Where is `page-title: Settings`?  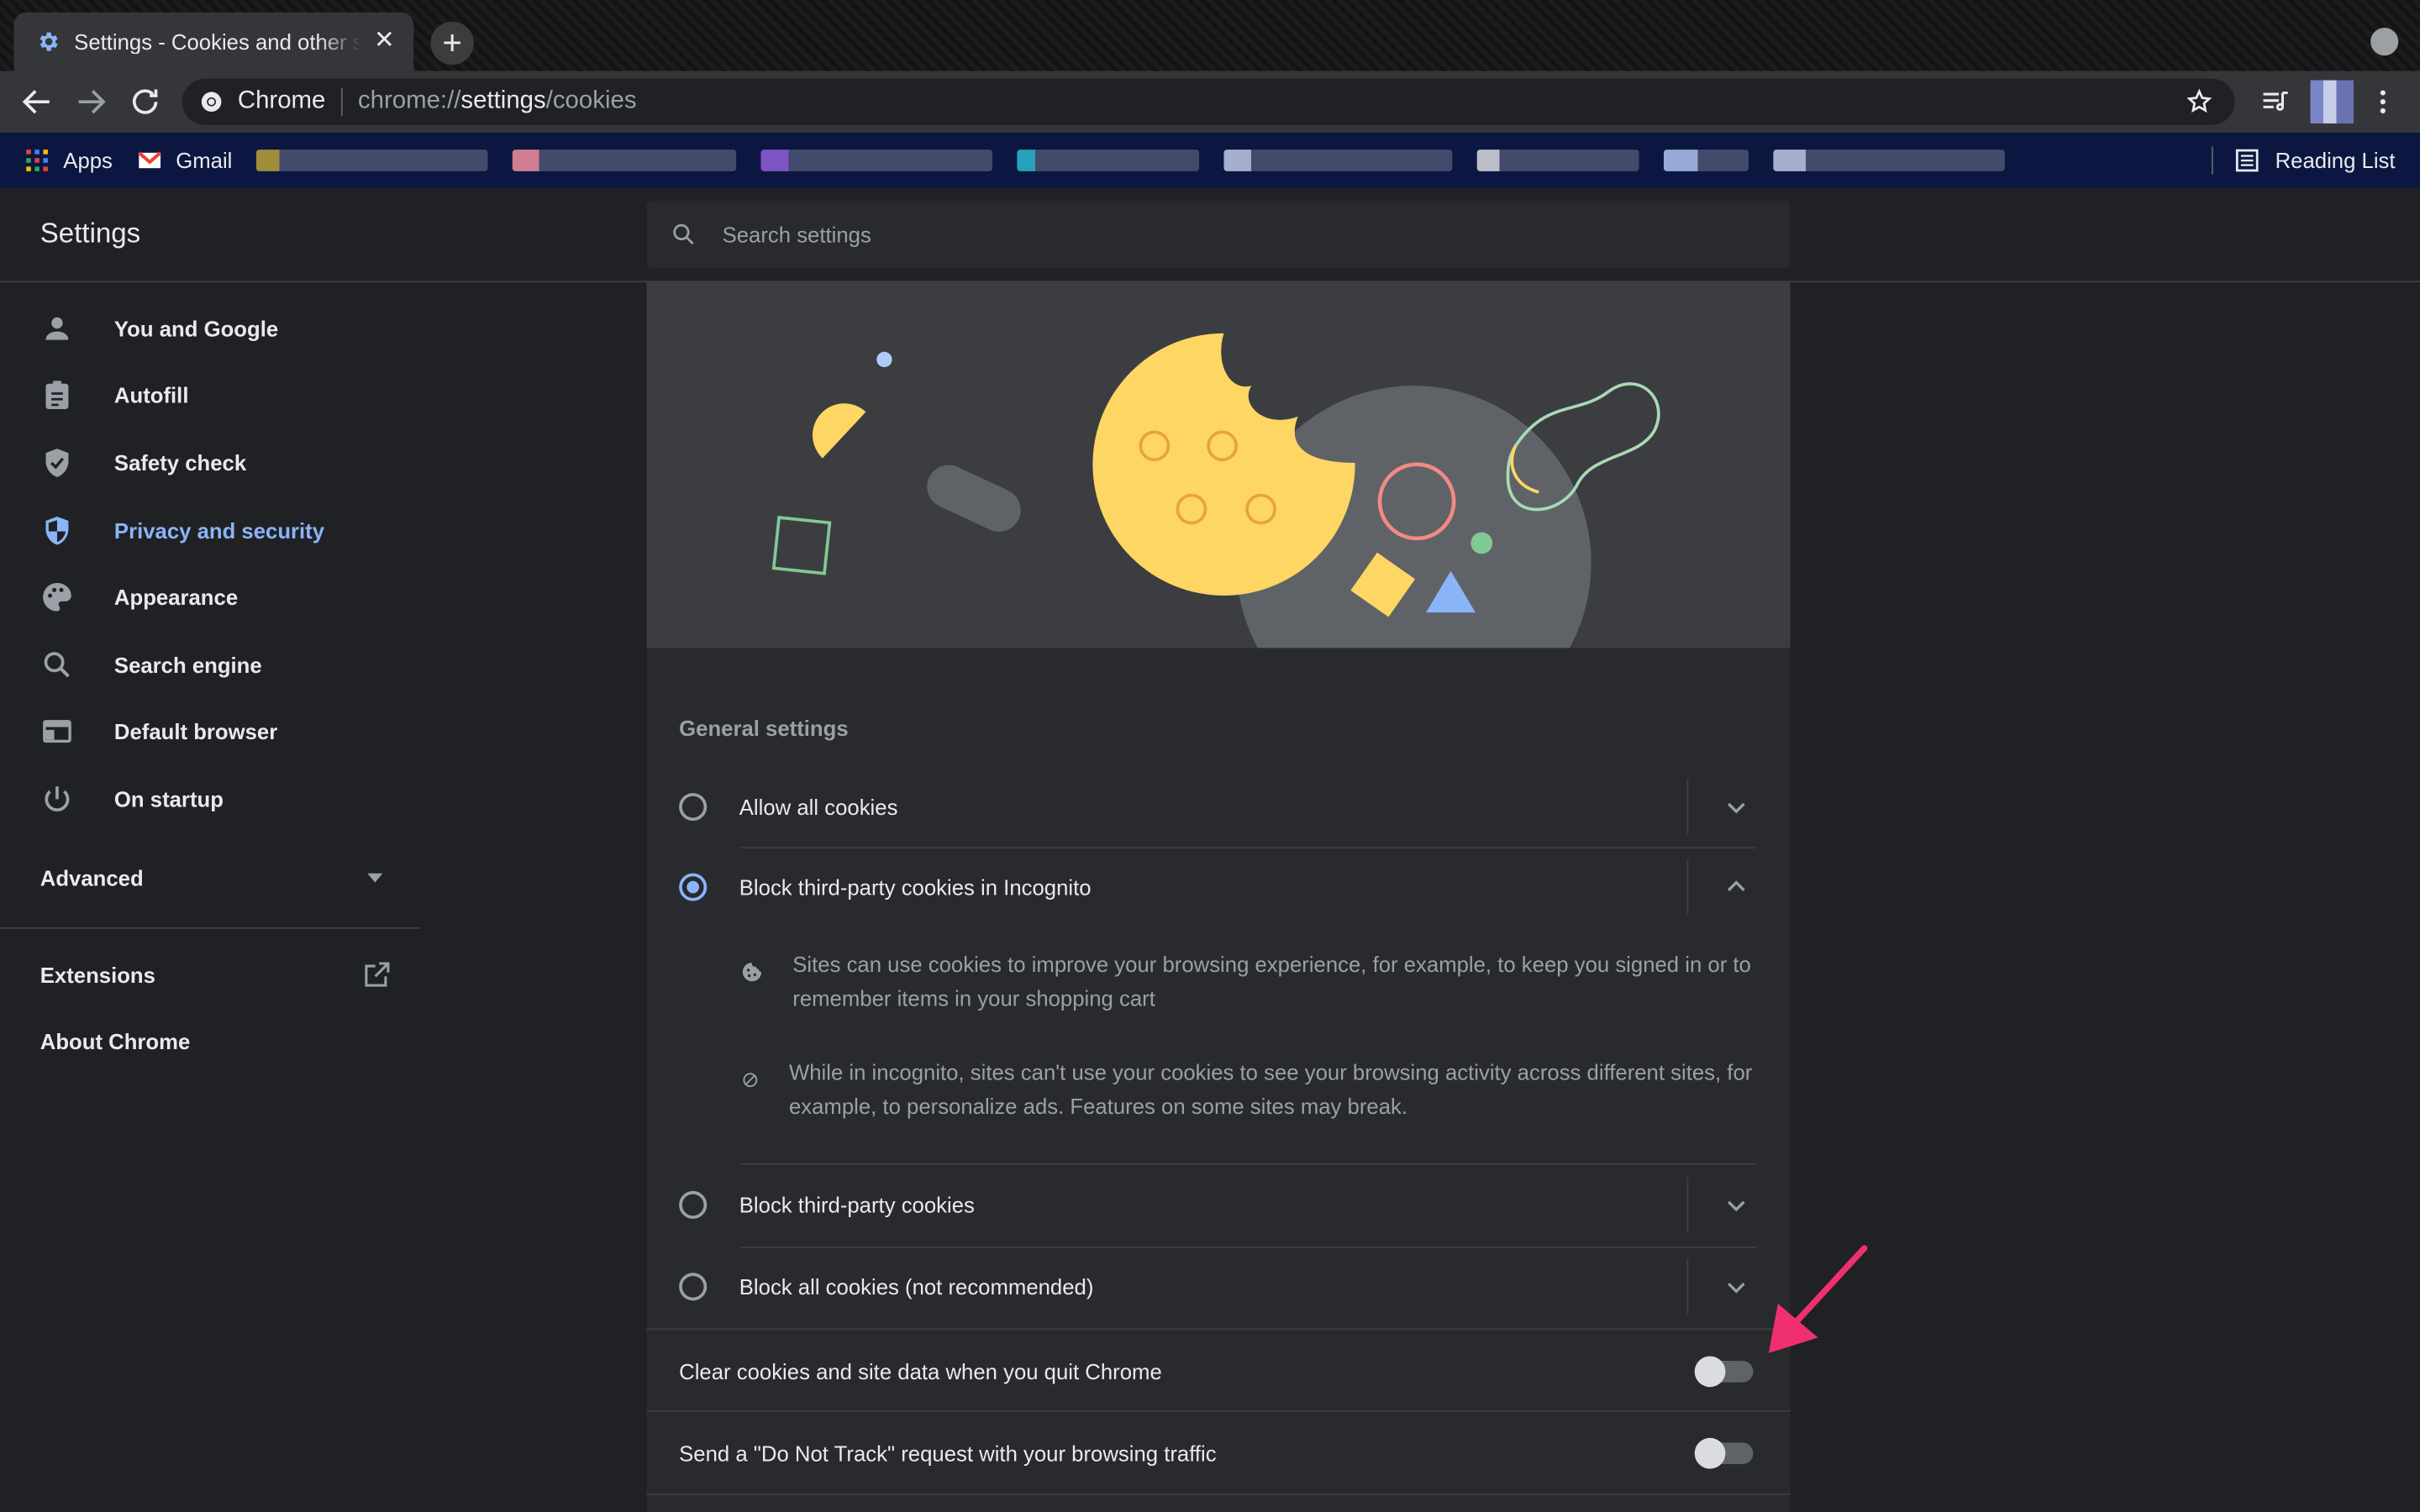
page-title: Settings is located at coordinates (90, 233).